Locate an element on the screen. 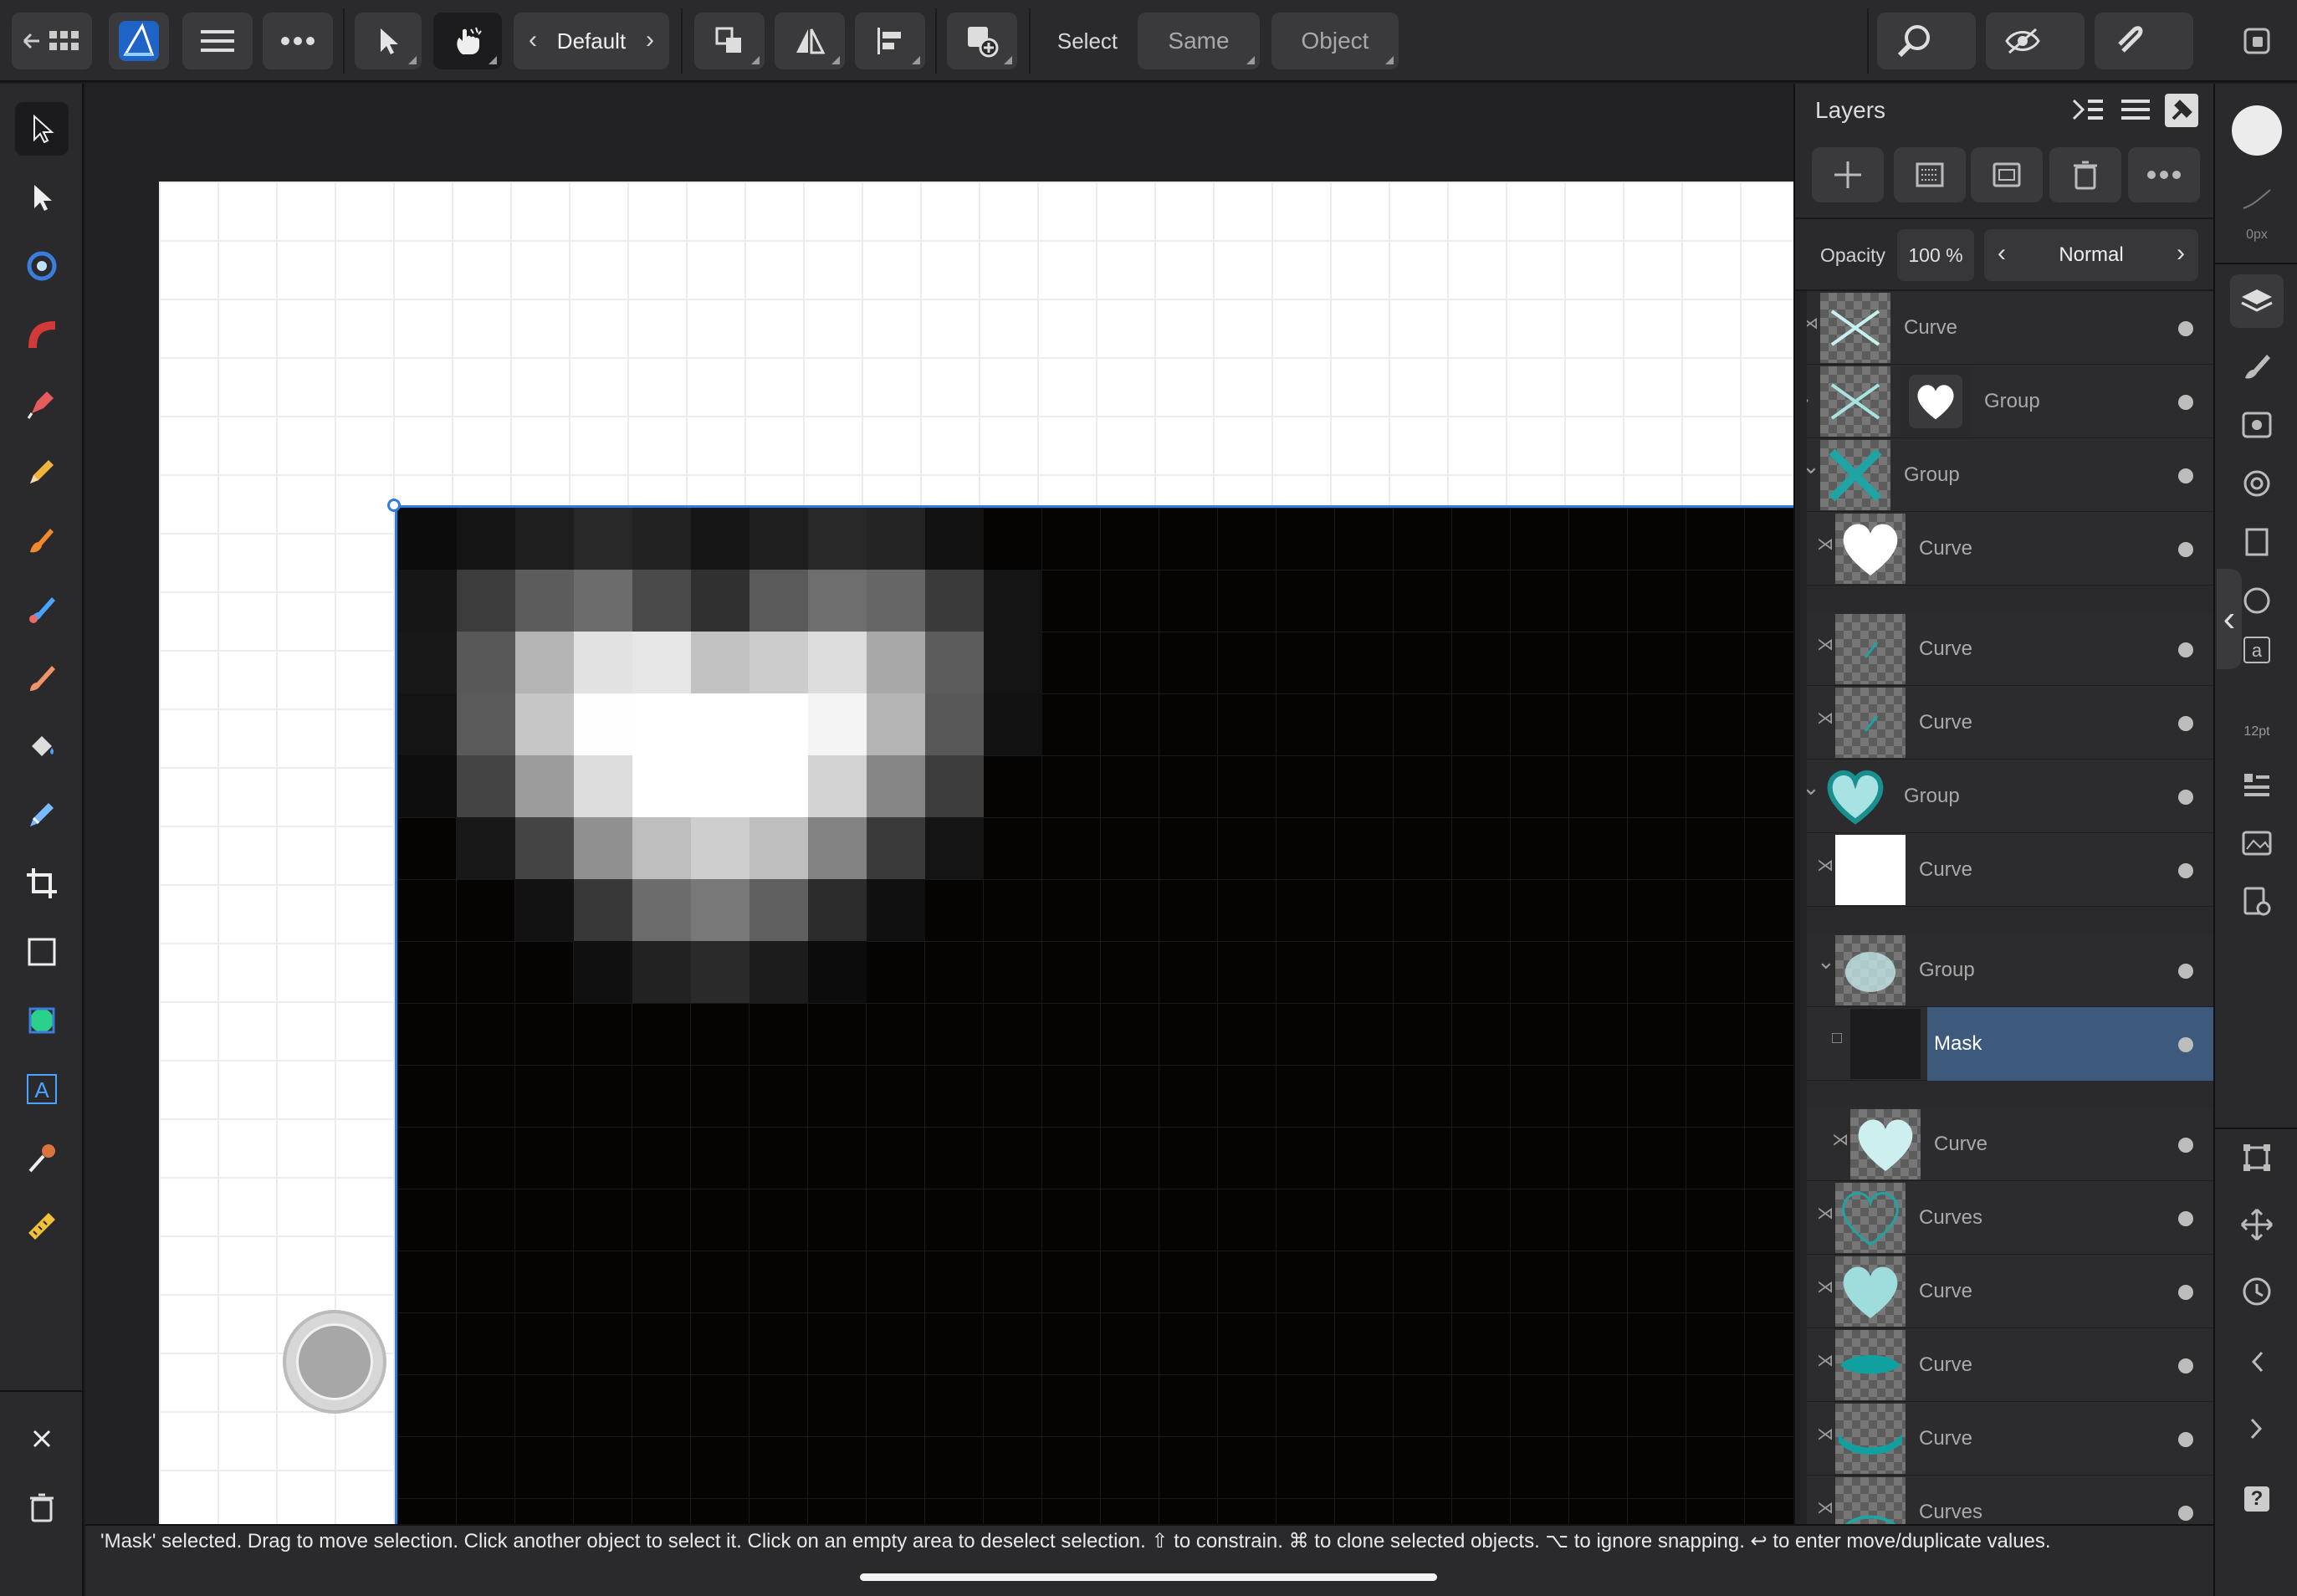 The width and height of the screenshot is (2297, 1596). menu-button is located at coordinates (217, 41).